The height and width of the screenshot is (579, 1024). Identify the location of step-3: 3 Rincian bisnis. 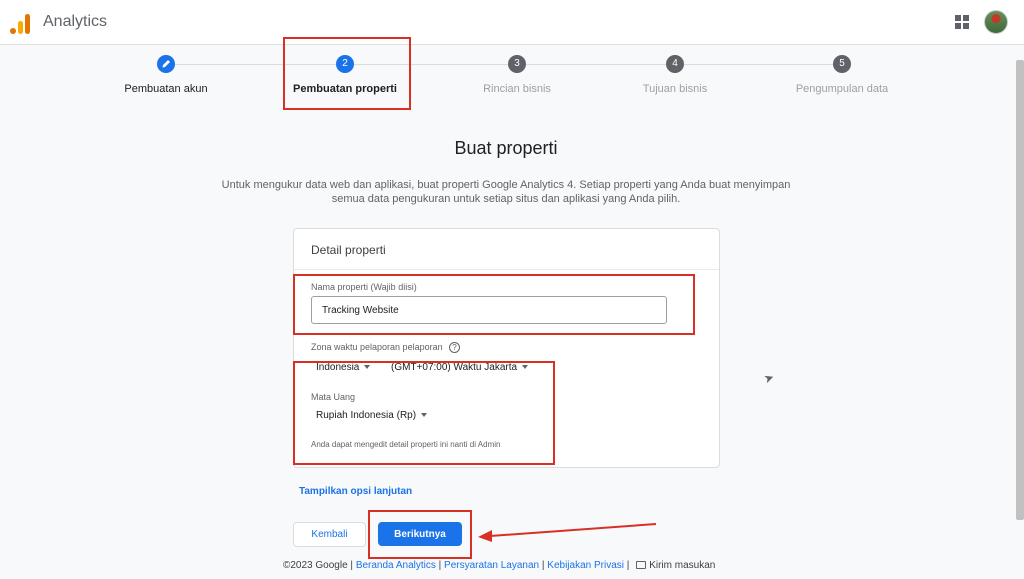
(517, 75).